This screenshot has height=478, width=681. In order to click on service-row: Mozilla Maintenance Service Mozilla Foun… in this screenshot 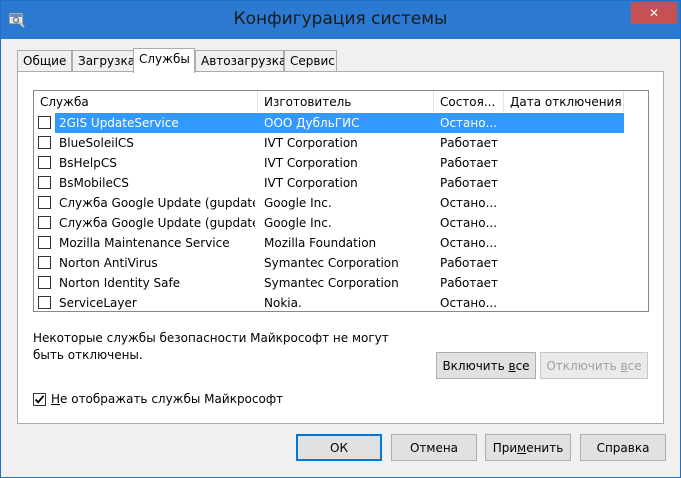, I will do `click(341, 243)`.